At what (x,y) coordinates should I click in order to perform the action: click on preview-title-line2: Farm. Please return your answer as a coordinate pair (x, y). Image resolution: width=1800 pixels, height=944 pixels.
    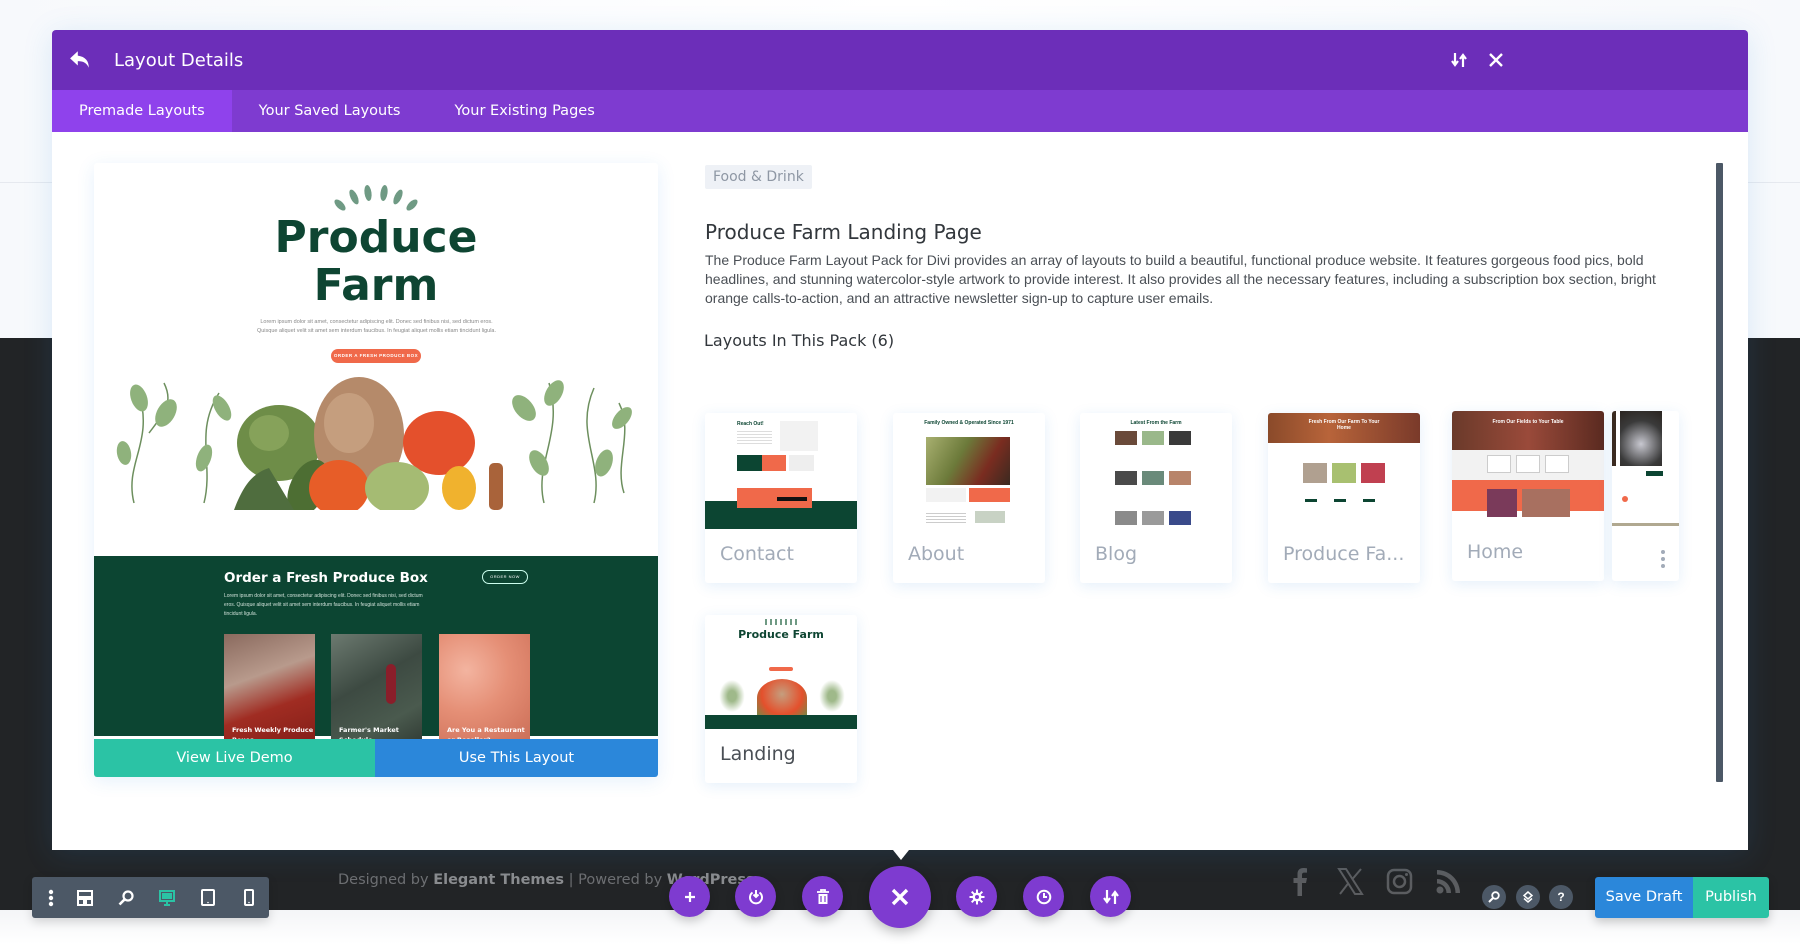
    Looking at the image, I should click on (376, 285).